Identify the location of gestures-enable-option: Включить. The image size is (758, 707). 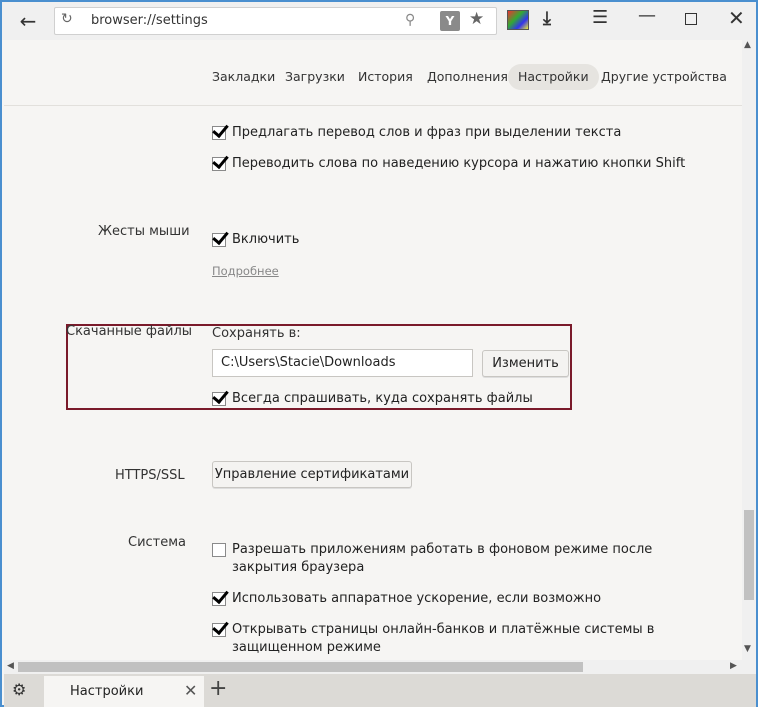
(255, 240).